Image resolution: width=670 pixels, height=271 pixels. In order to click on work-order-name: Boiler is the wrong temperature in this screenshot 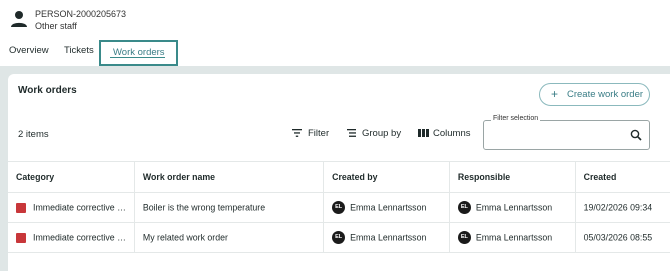, I will do `click(204, 207)`.